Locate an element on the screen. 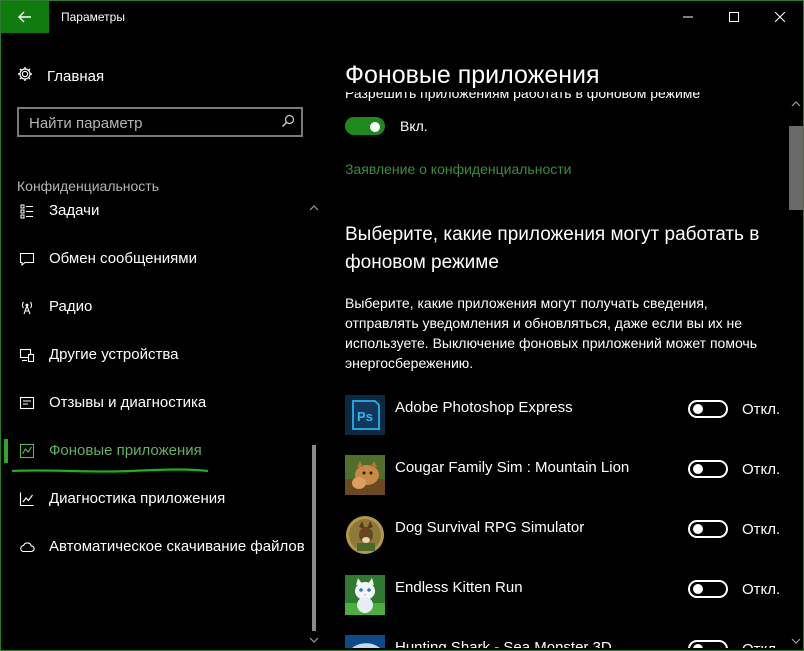 The width and height of the screenshot is (804, 651). close-icon is located at coordinates (780, 17).